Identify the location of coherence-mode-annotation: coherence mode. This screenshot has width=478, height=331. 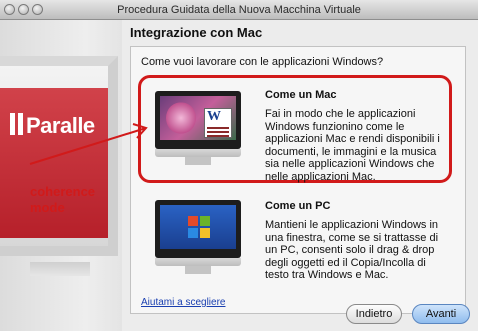
(63, 199).